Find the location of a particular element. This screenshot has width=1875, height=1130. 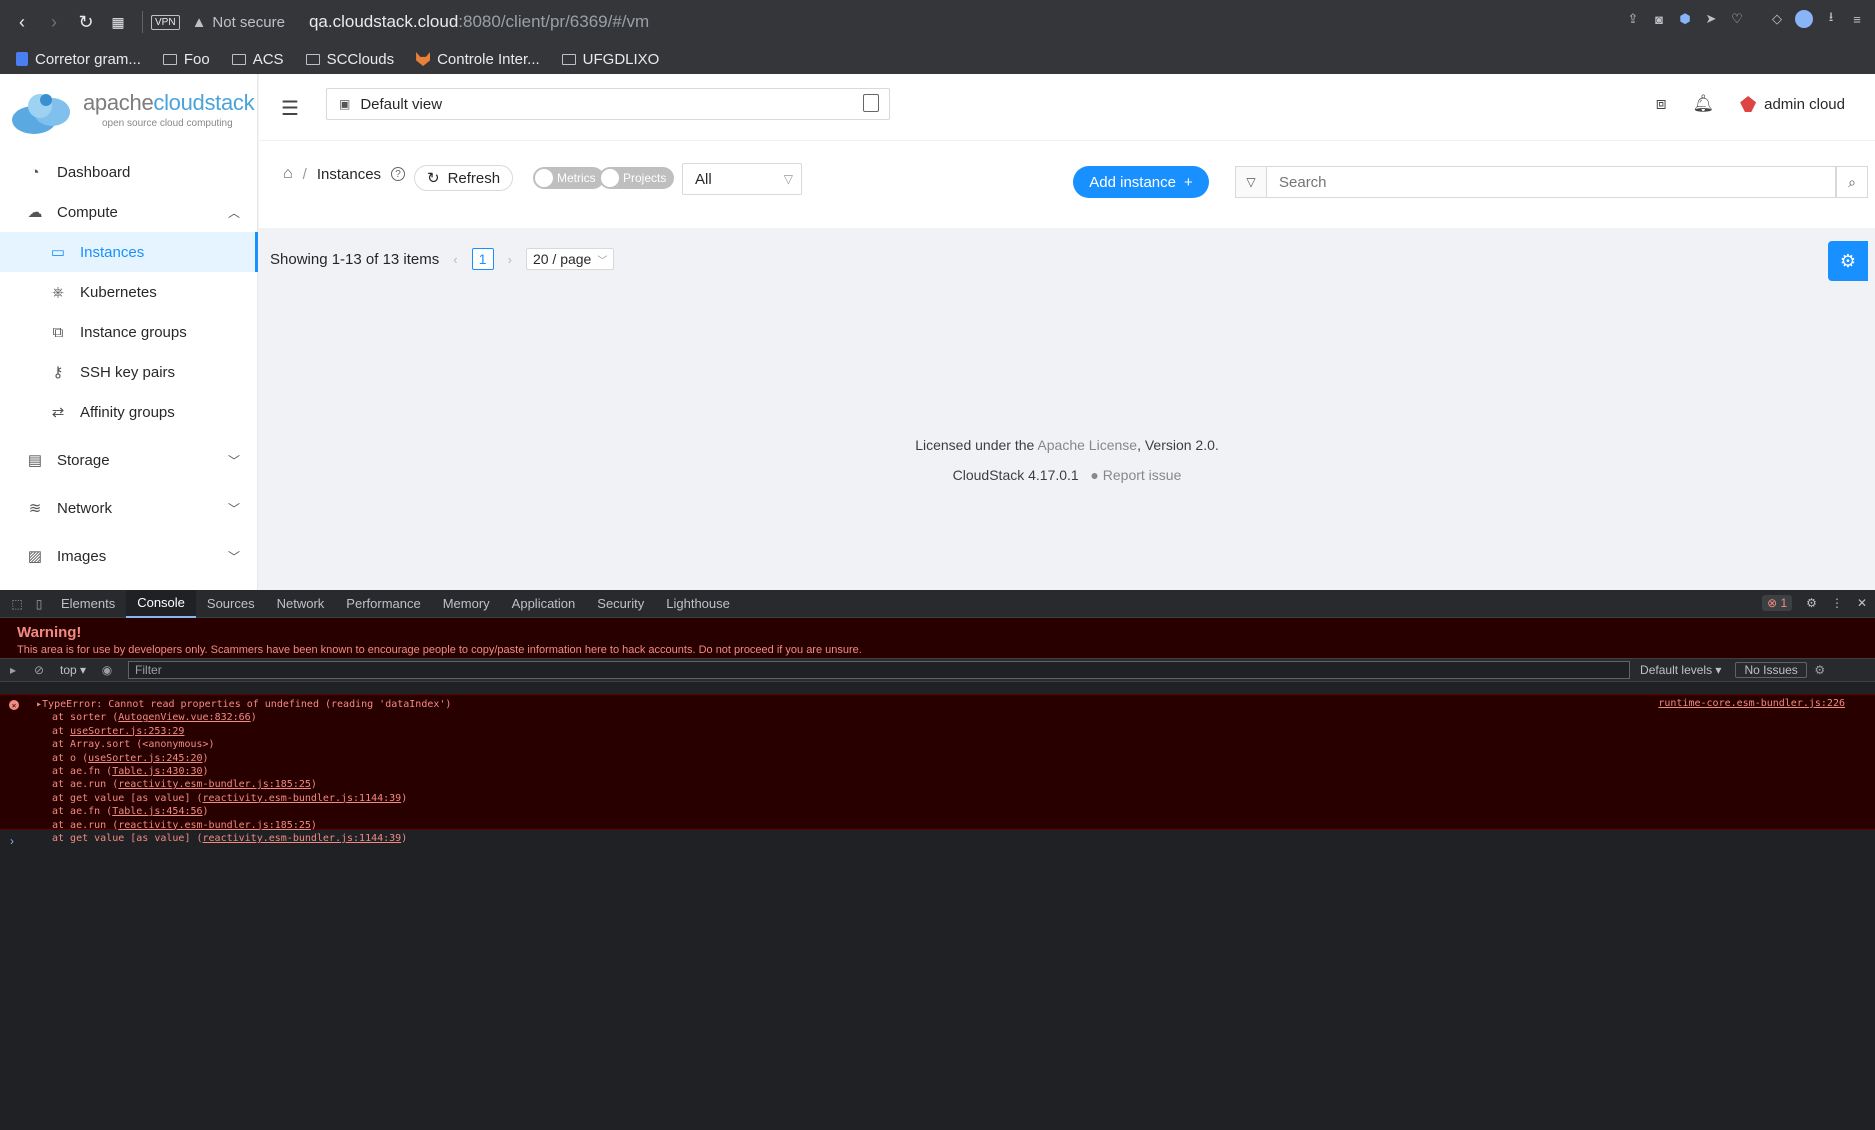

tab-performance: Performance is located at coordinates (383, 604).